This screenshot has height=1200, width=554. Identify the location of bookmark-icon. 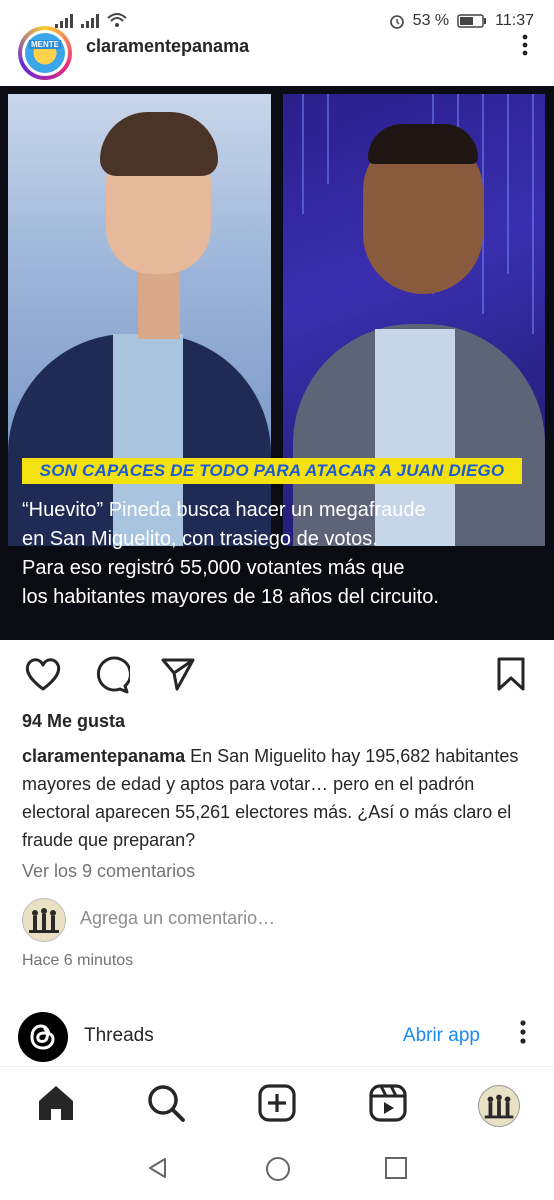
(511, 676).